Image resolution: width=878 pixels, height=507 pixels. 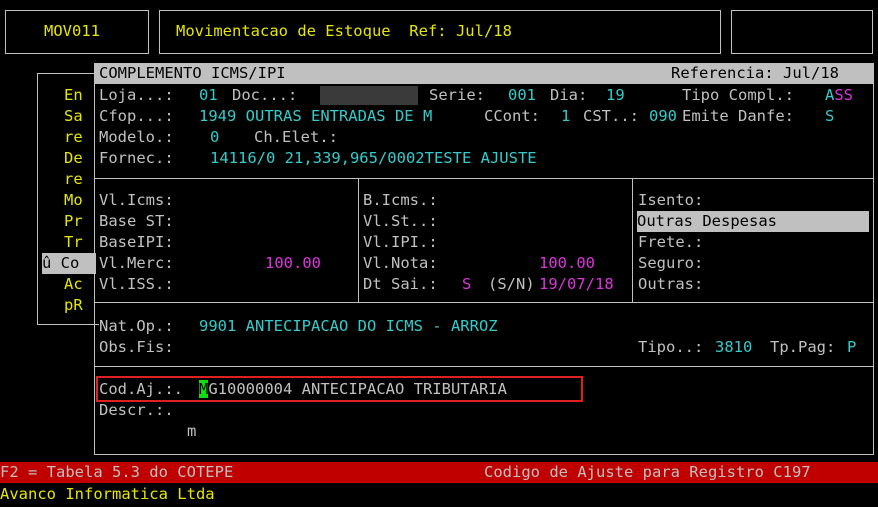 I want to click on vl-ipi-label: Vl.IPI.:, so click(x=400, y=242).